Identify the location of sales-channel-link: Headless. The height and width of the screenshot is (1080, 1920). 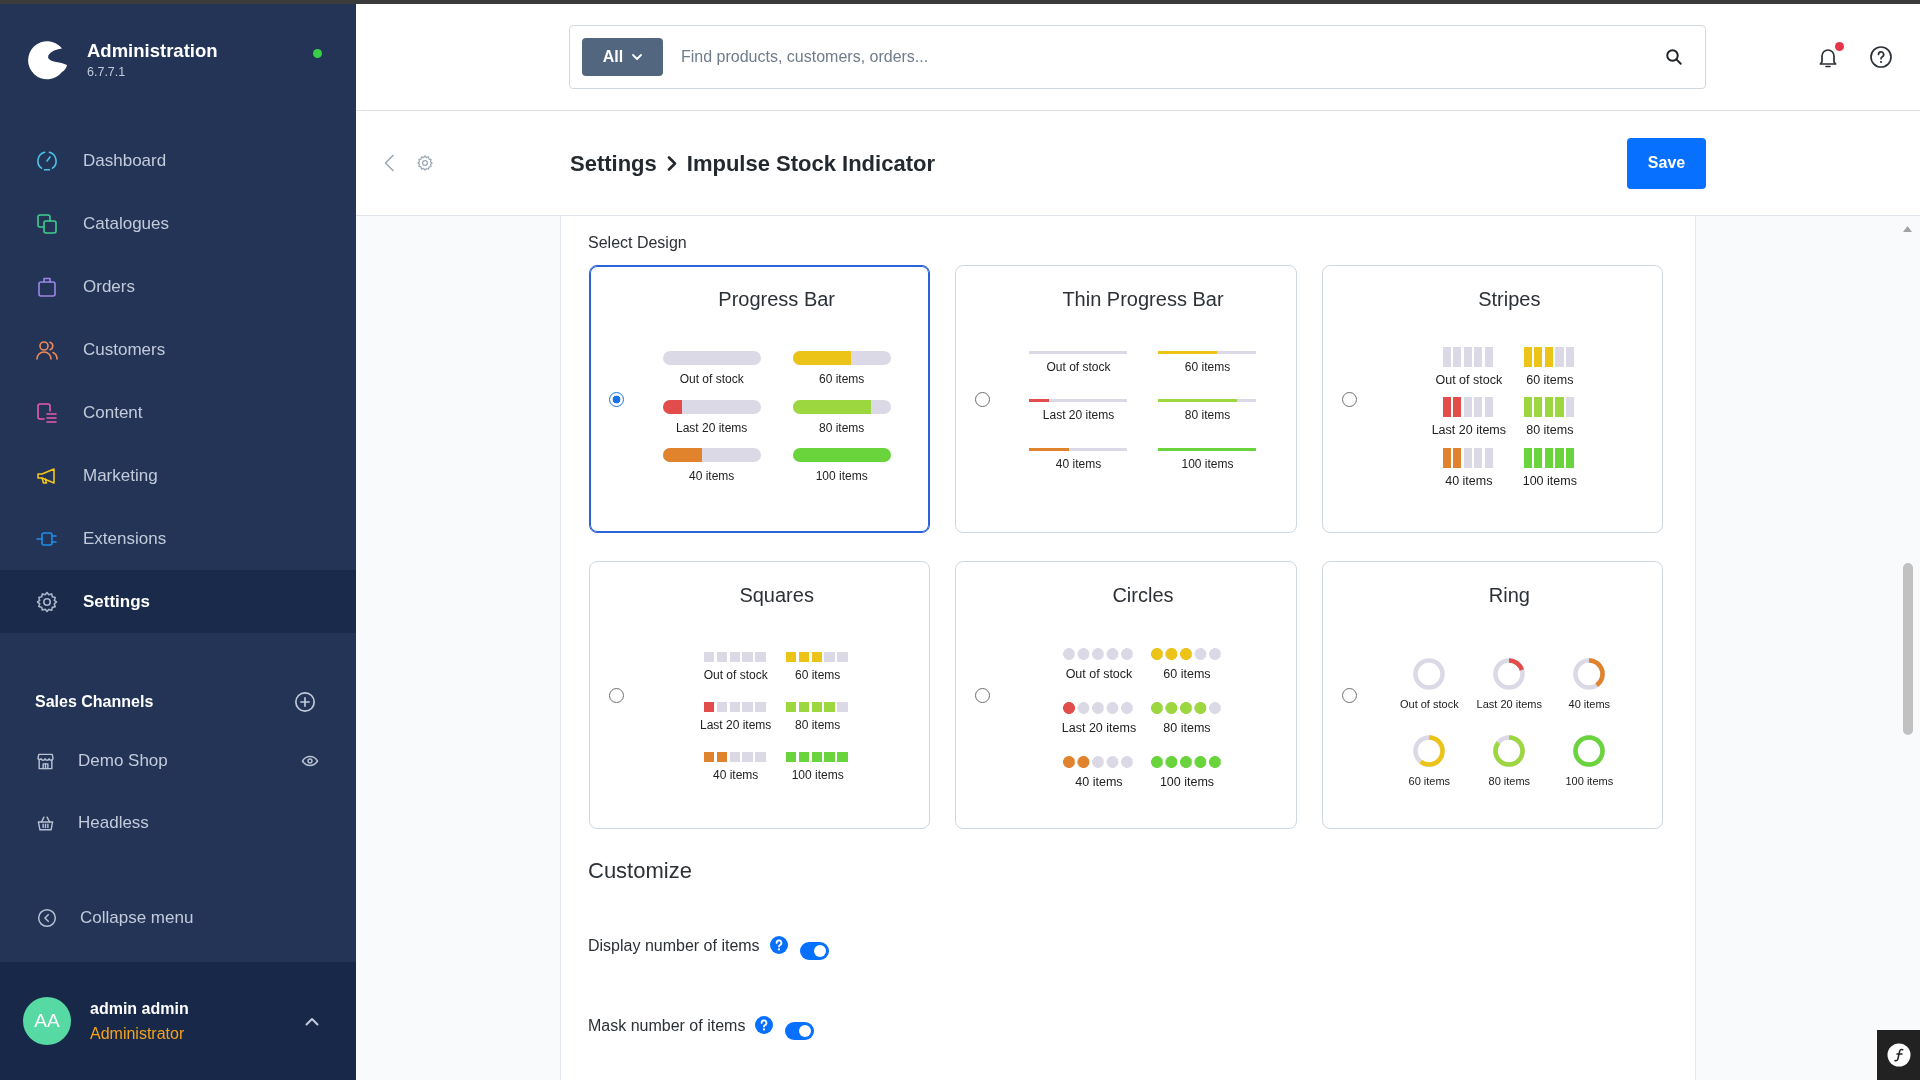
(92, 823).